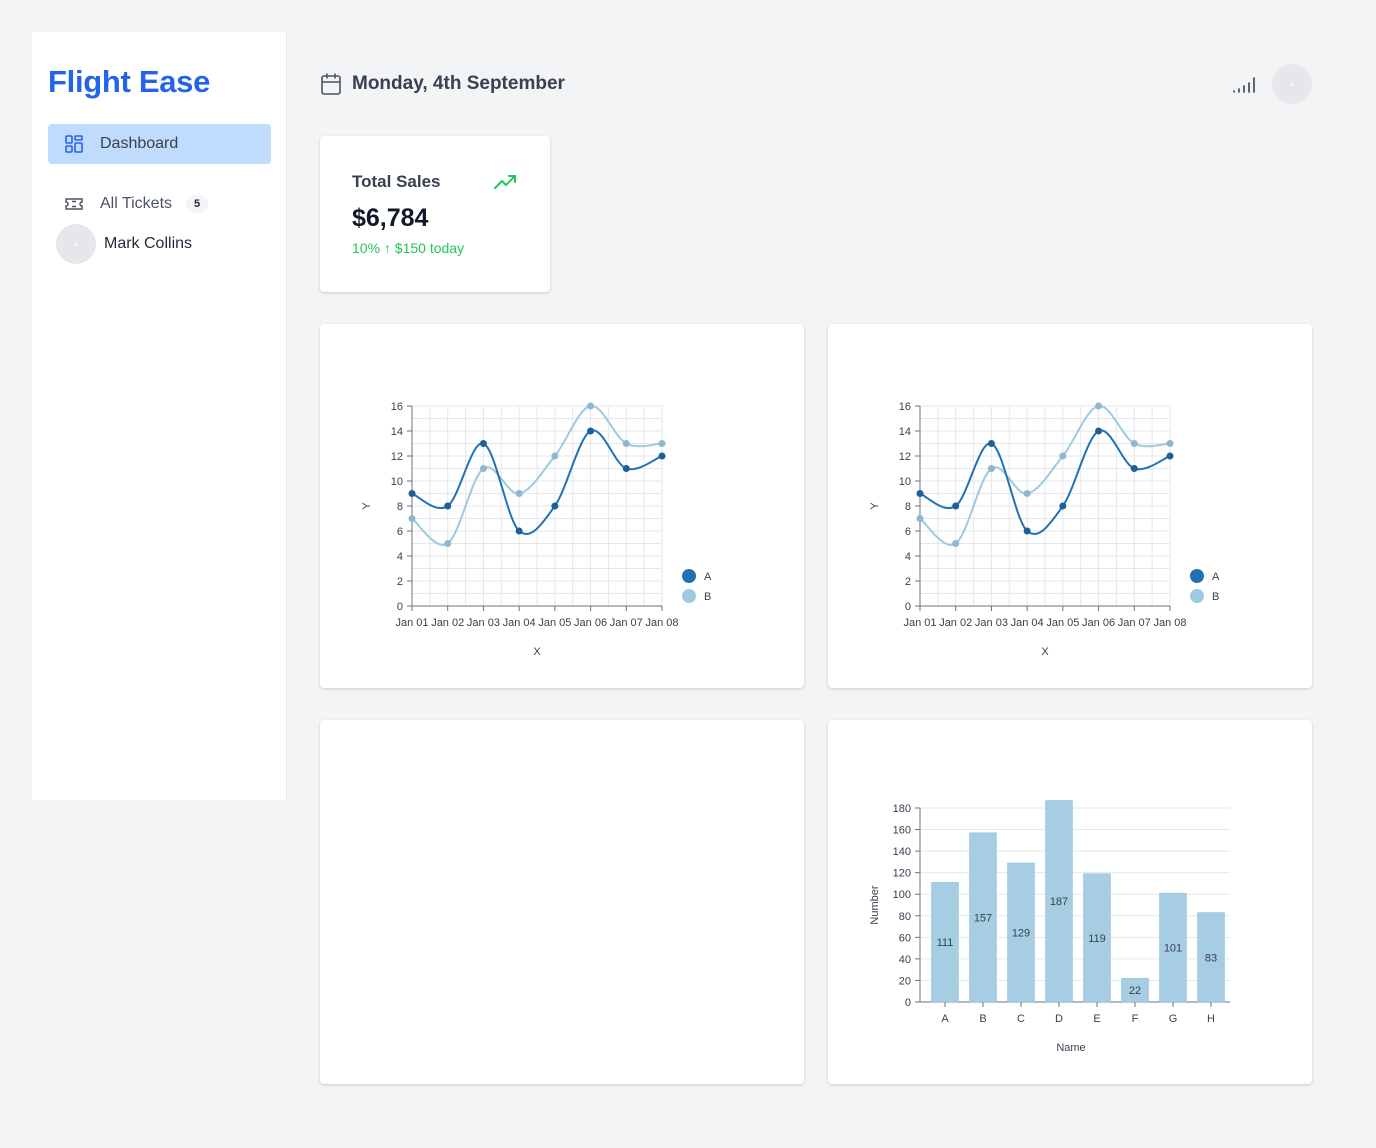  What do you see at coordinates (983, 918) in the screenshot?
I see `bar-value-label: 157` at bounding box center [983, 918].